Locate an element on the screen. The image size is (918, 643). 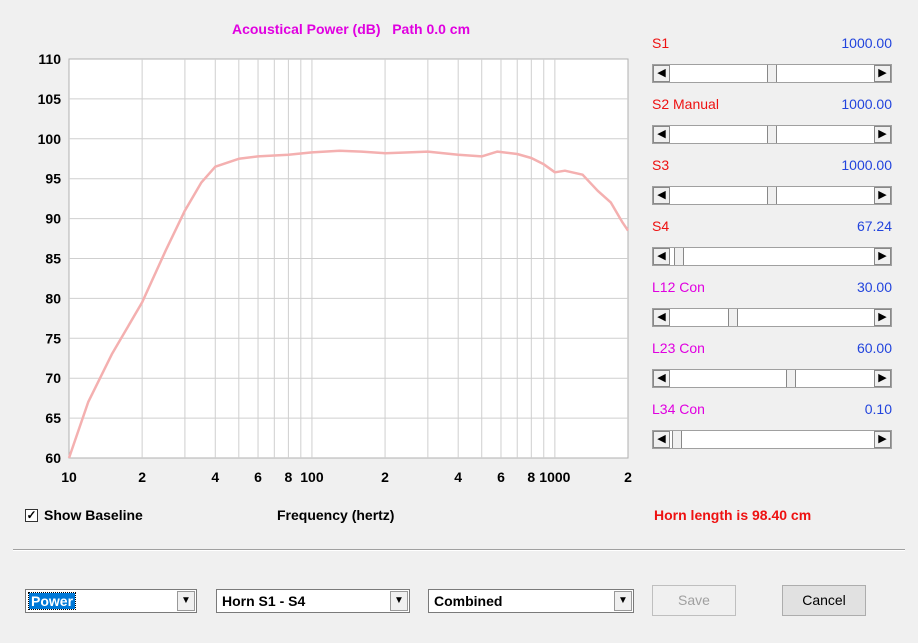
slider-label: L23 Con is located at coordinates (678, 348).